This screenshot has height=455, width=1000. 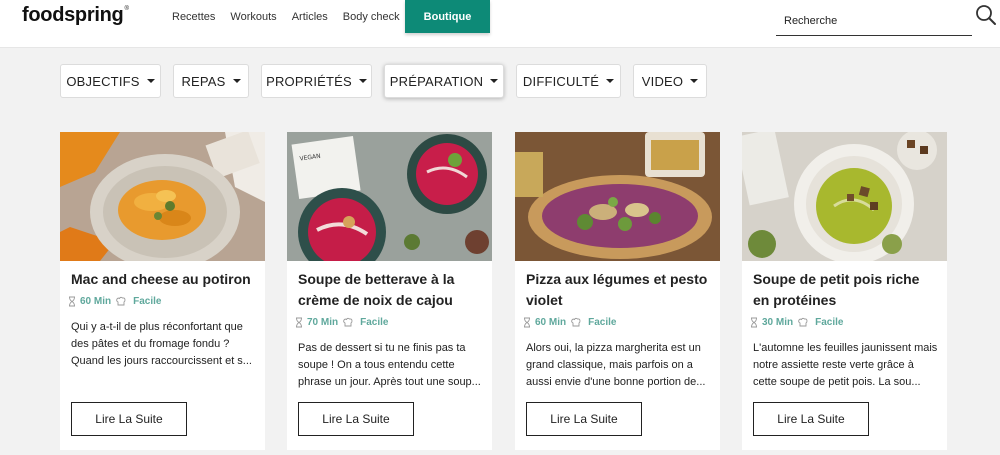 I want to click on recipe-image: VEGAN, so click(x=389, y=196).